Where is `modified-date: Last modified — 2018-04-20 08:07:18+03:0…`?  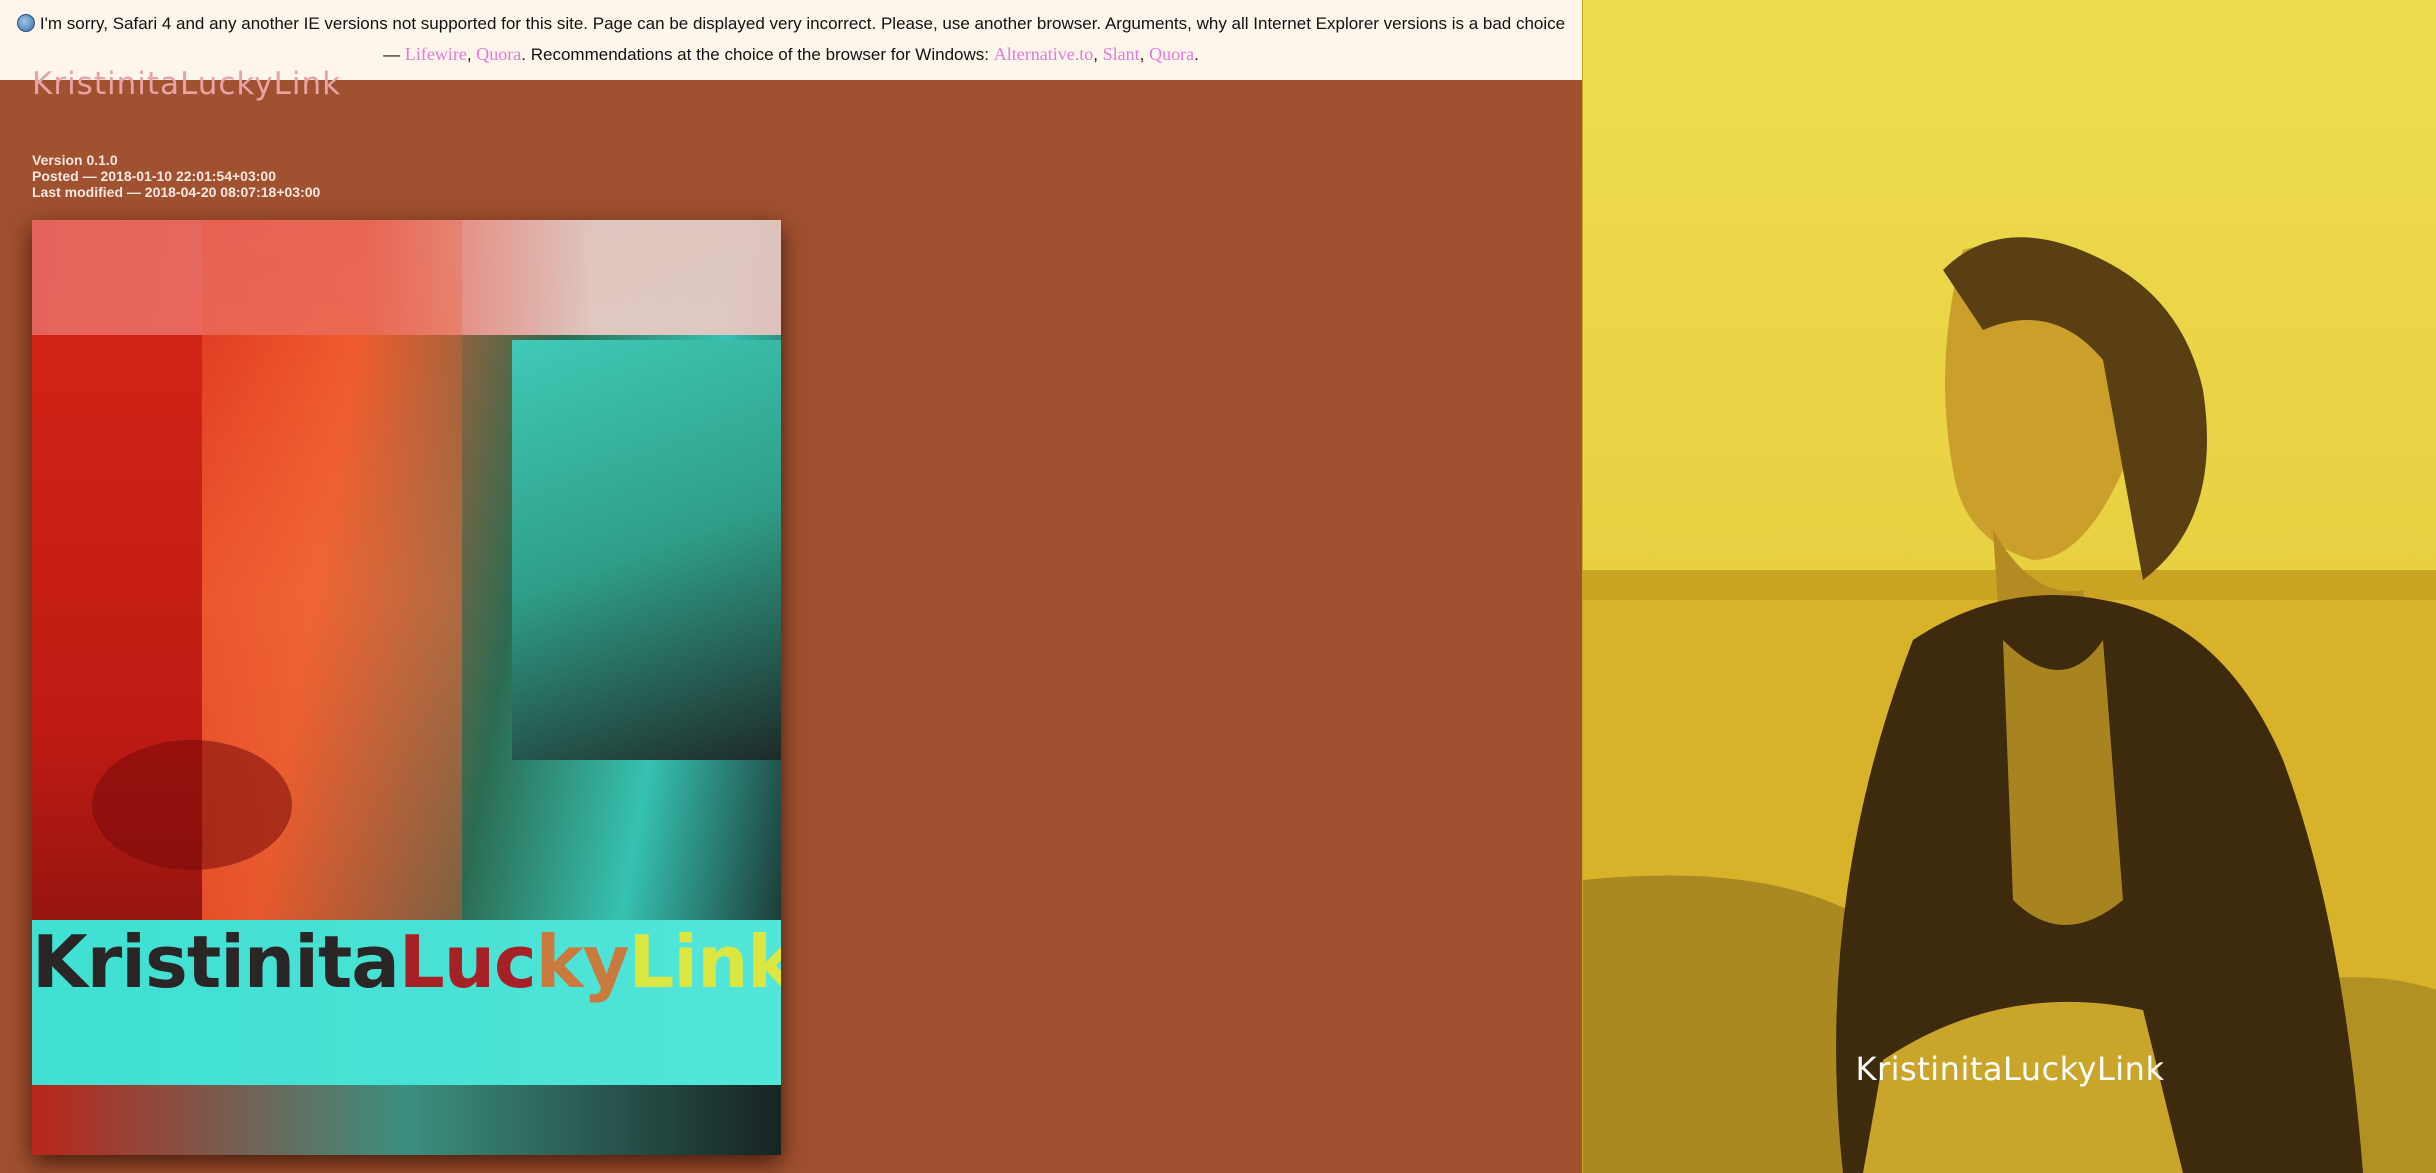
modified-date: Last modified — 2018-04-20 08:07:18+03:0… is located at coordinates (176, 192).